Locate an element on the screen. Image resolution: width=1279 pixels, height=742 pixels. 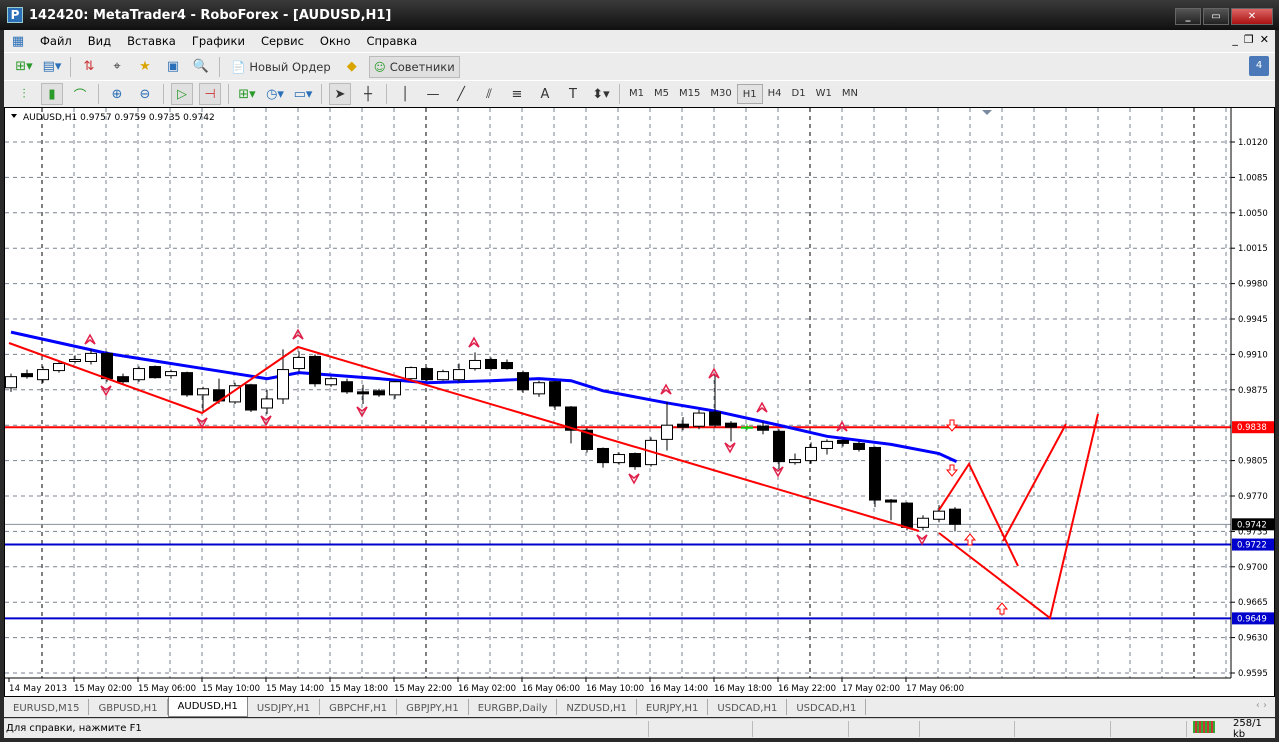
time-label: 17 May 02:00 is located at coordinates (871, 689).